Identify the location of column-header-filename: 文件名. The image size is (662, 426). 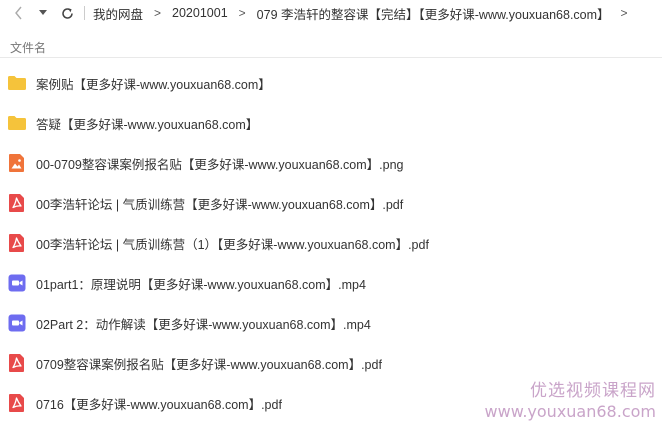
(28, 47).